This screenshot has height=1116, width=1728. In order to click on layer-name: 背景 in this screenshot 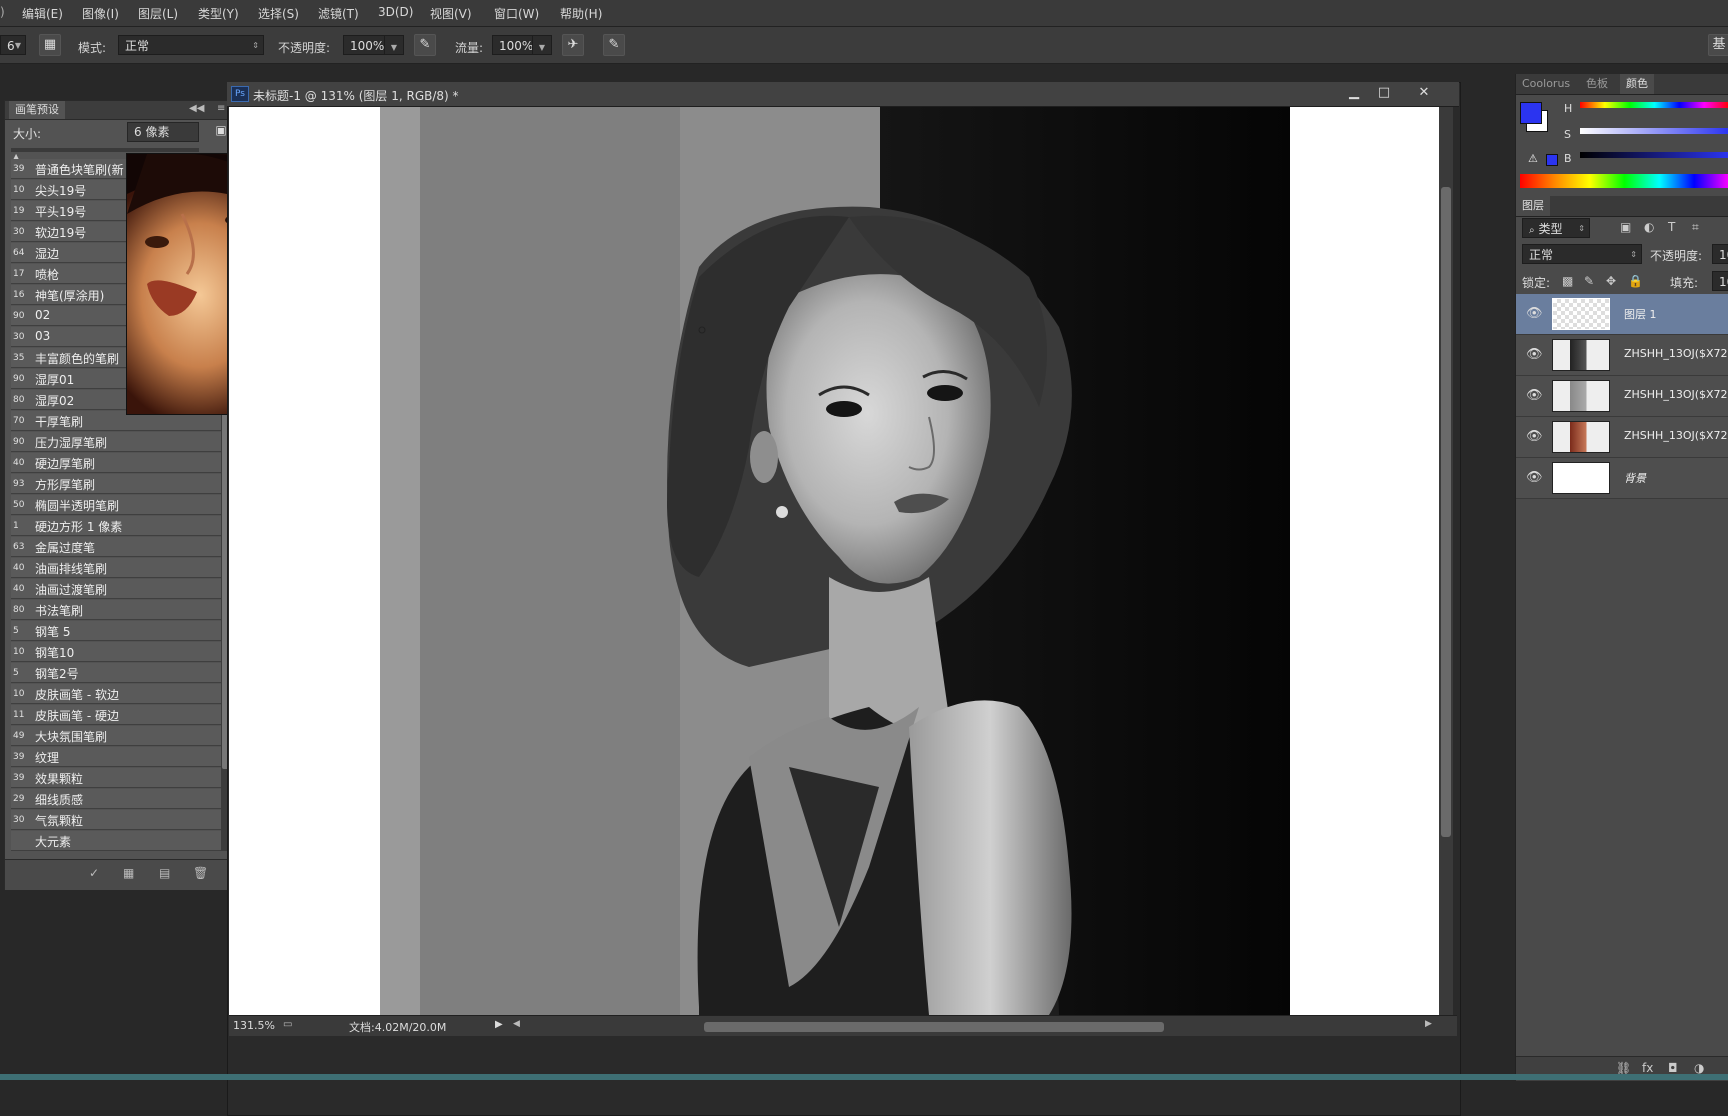, I will do `click(1635, 478)`.